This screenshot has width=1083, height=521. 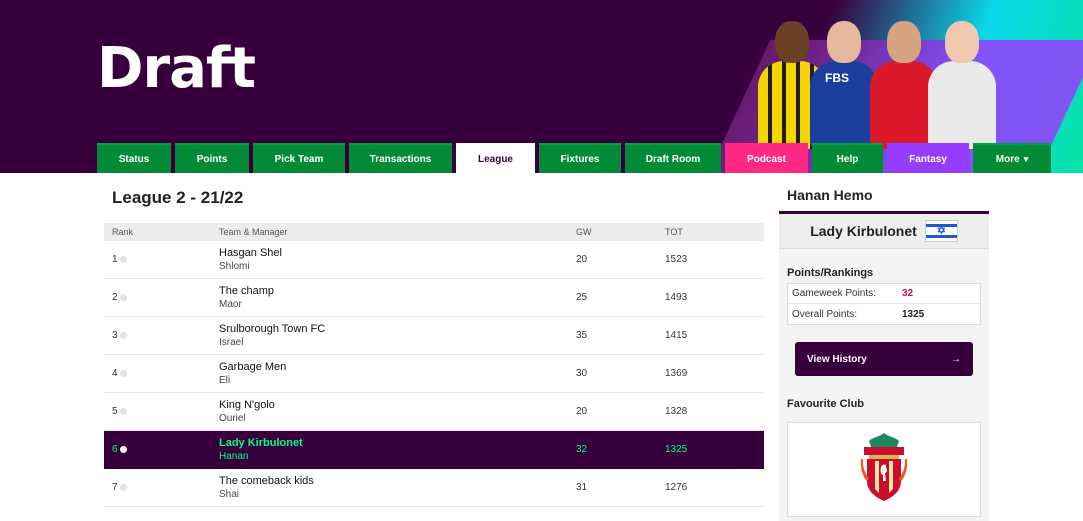 I want to click on tab-pick-team: Pick Team, so click(x=299, y=158).